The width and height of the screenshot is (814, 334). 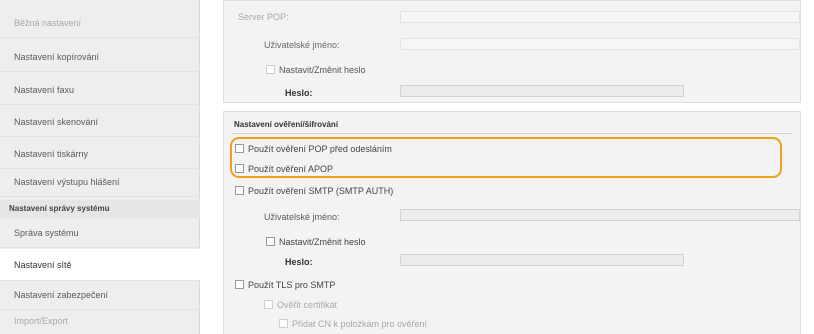 What do you see at coordinates (67, 182) in the screenshot?
I see `sidebar-item-label: Nastavení výstupu hlášení` at bounding box center [67, 182].